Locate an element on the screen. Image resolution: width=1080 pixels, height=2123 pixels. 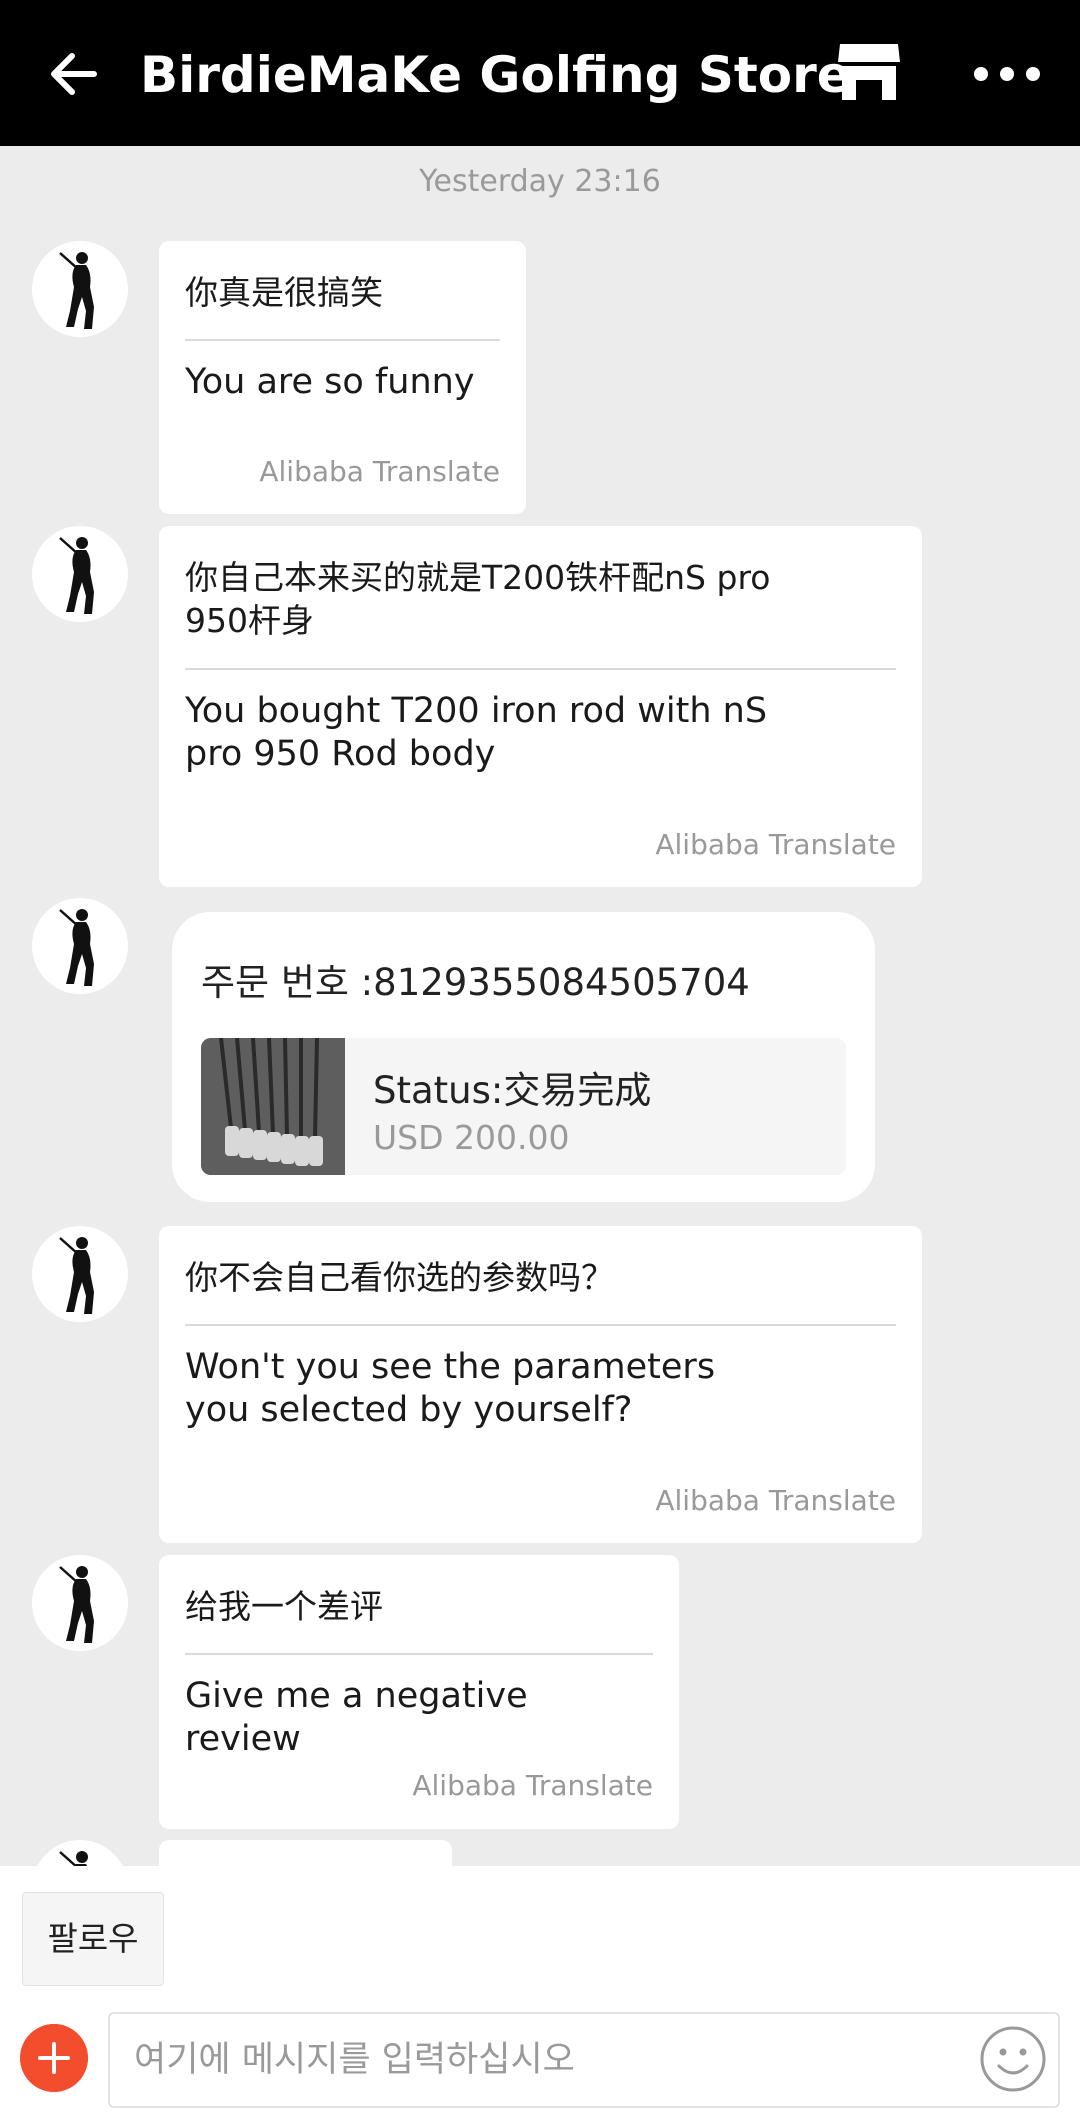
follow-button: 팔로우 is located at coordinates (93, 1939).